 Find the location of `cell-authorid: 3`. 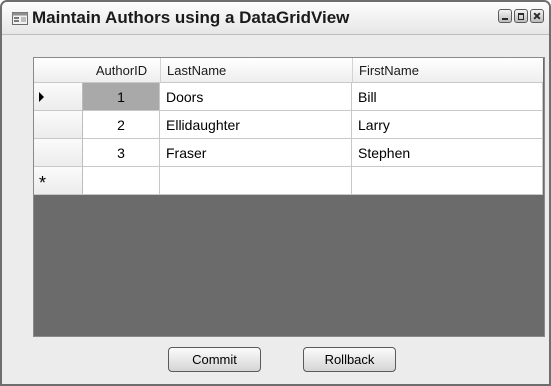

cell-authorid: 3 is located at coordinates (121, 153).